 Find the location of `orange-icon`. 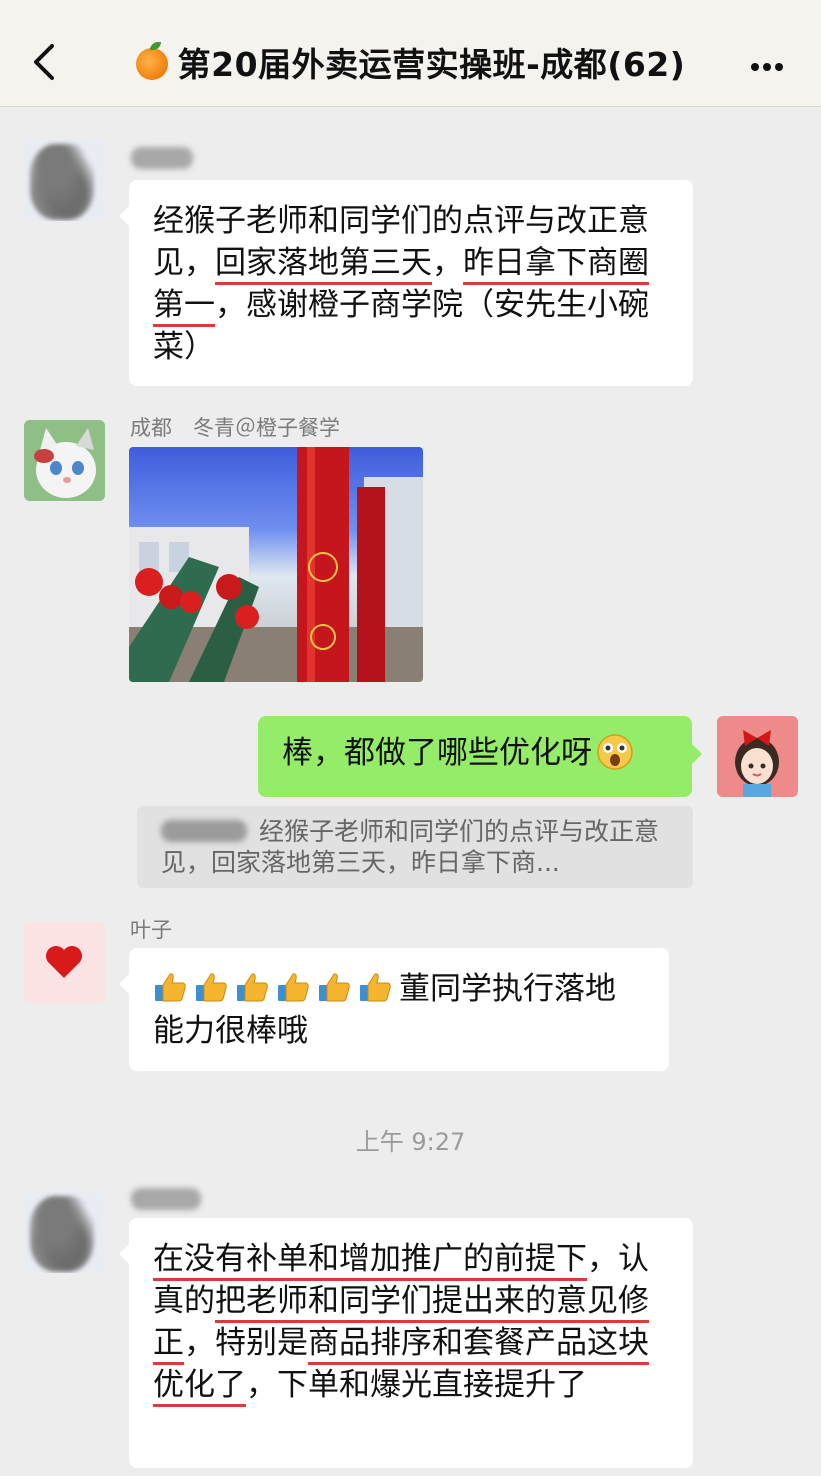

orange-icon is located at coordinates (151, 61).